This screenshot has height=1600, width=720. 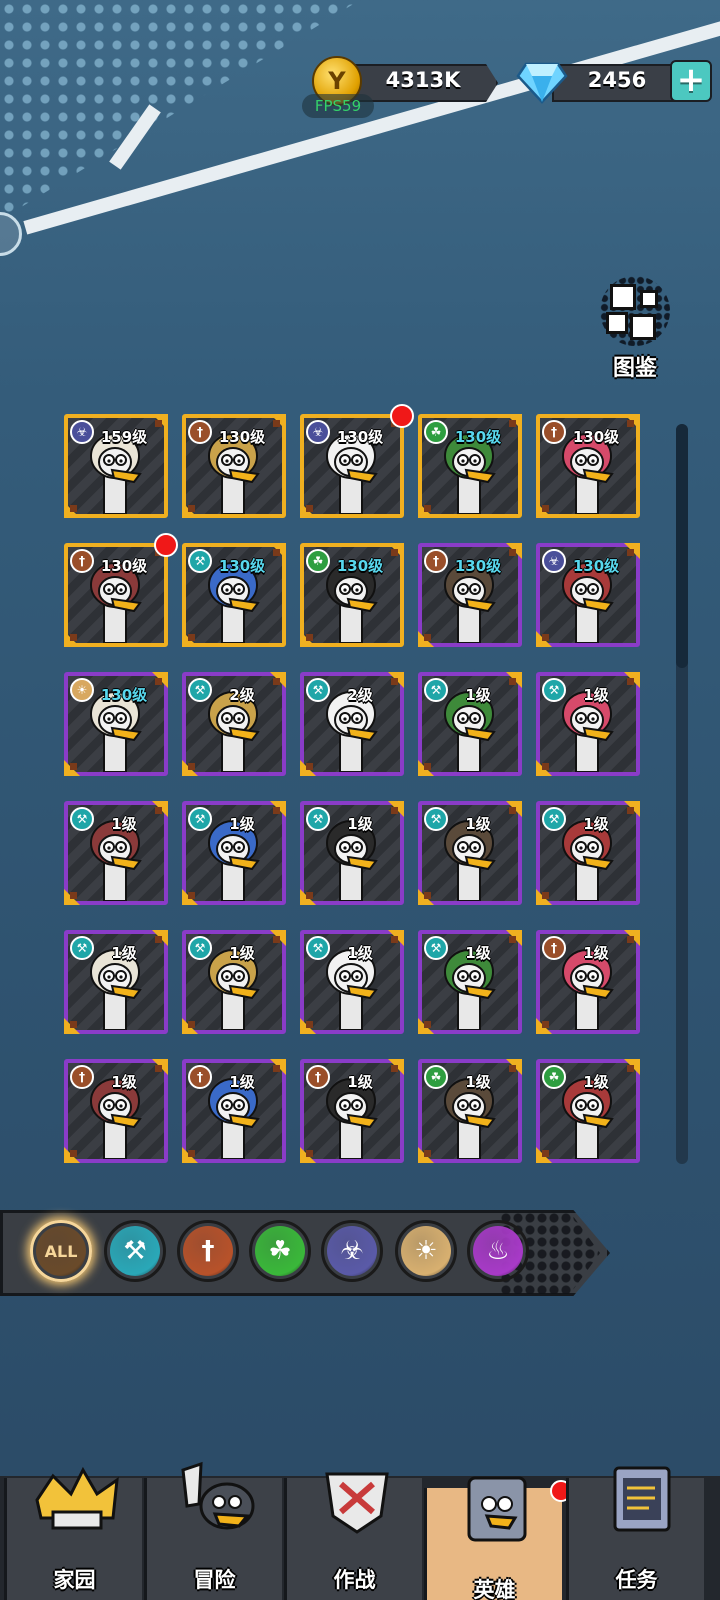 What do you see at coordinates (73, 1533) in the screenshot?
I see `nav-home: 家园` at bounding box center [73, 1533].